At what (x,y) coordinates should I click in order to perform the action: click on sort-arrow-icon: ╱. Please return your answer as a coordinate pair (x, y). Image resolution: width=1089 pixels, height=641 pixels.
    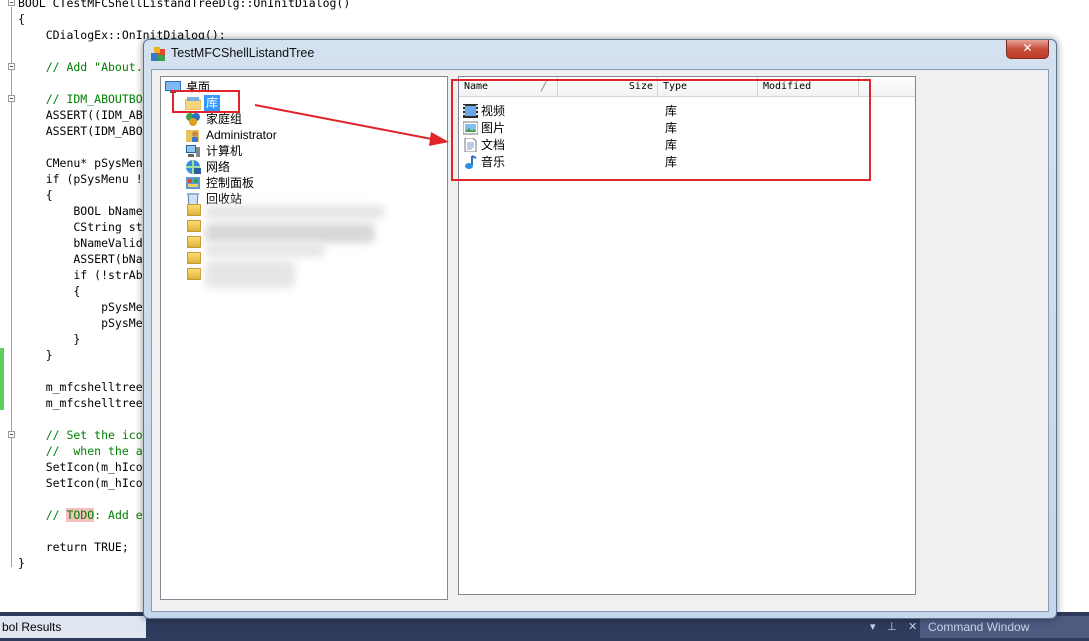
    Looking at the image, I should click on (544, 86).